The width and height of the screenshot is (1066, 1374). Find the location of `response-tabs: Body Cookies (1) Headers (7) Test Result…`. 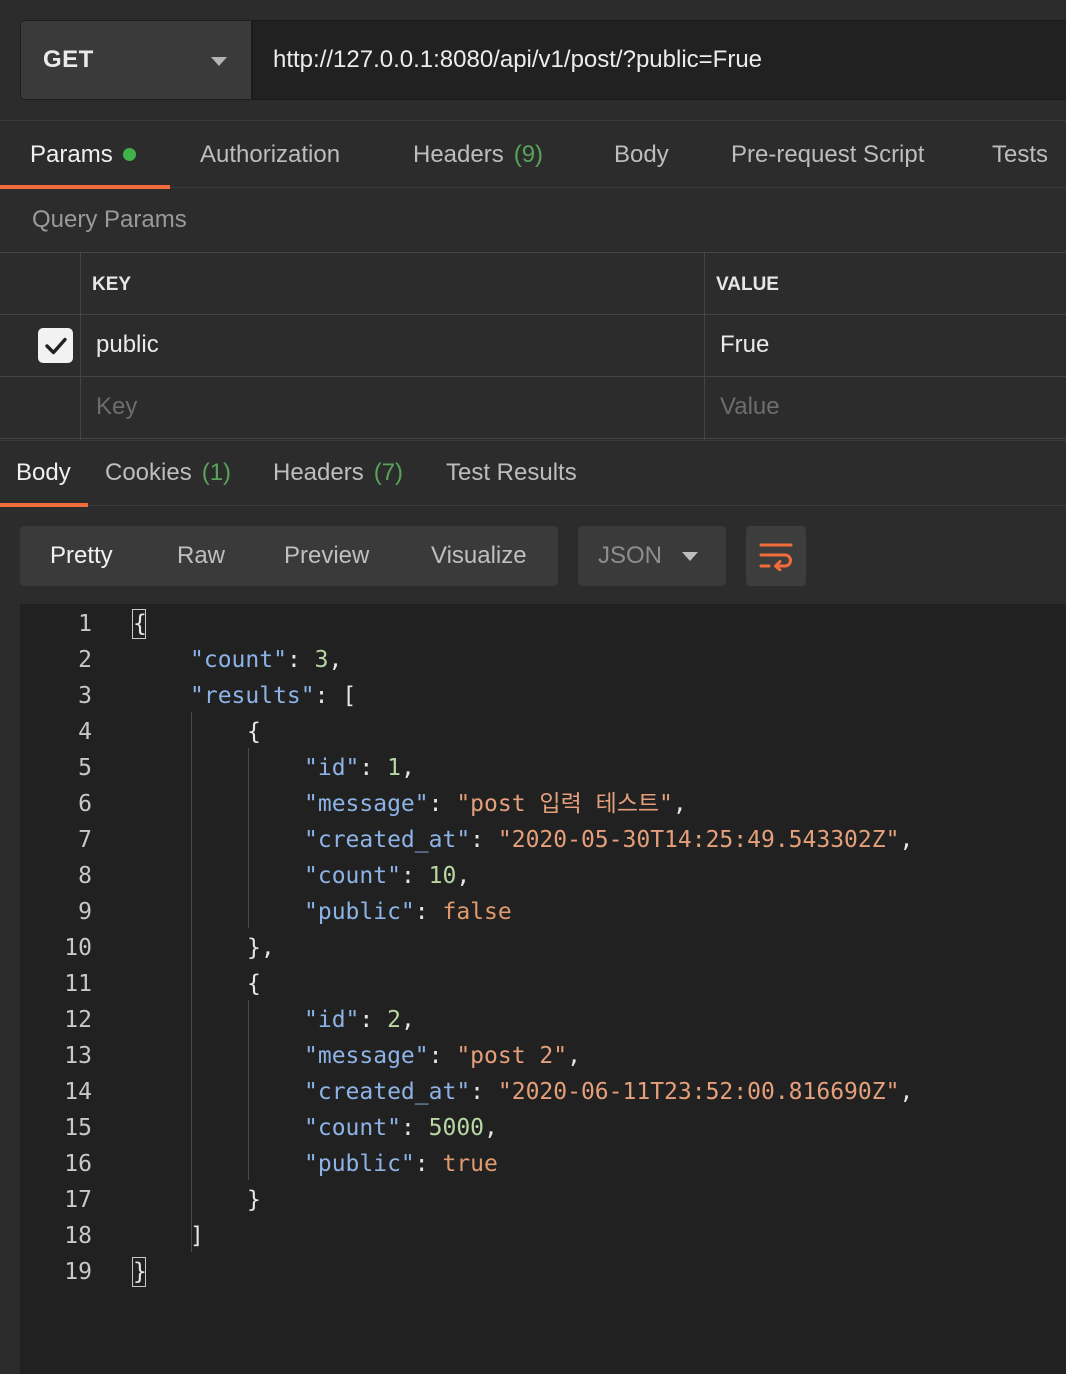

response-tabs: Body Cookies (1) Headers (7) Test Result… is located at coordinates (533, 473).